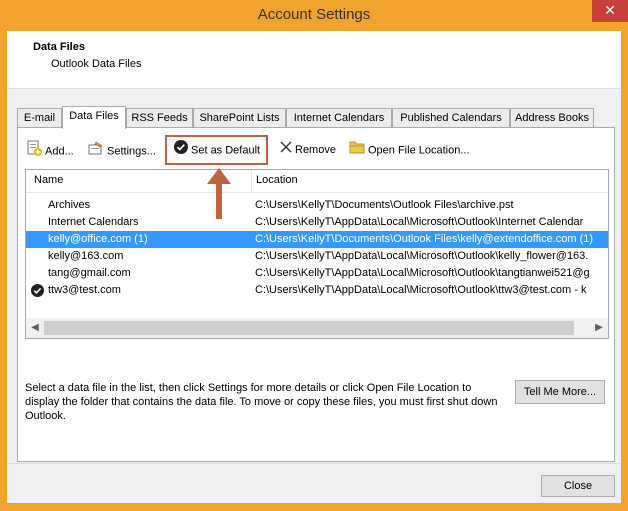  I want to click on column-divider, so click(251, 181).